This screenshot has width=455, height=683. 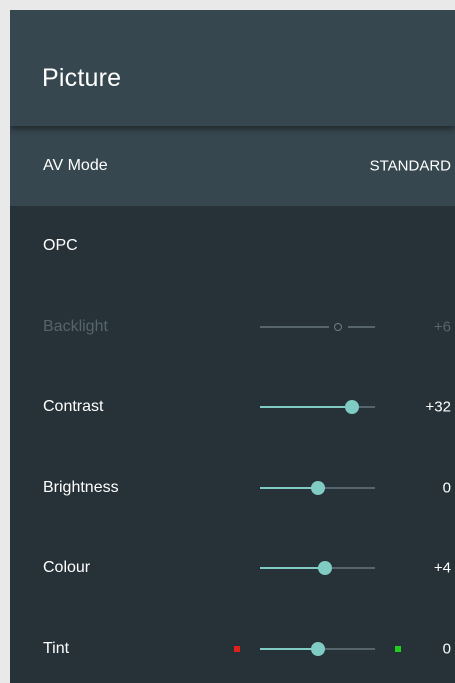 What do you see at coordinates (361, 327) in the screenshot?
I see `backlight-slider-track-right` at bounding box center [361, 327].